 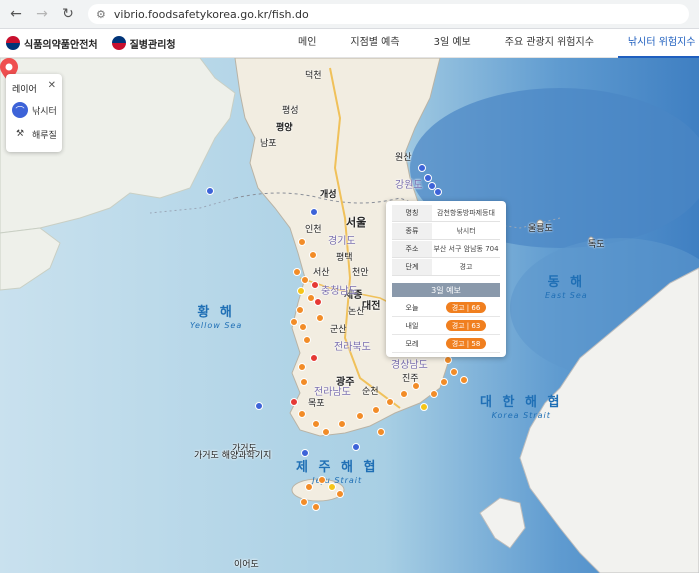 I want to click on forecast-badge: 경고 | 58, so click(x=466, y=343).